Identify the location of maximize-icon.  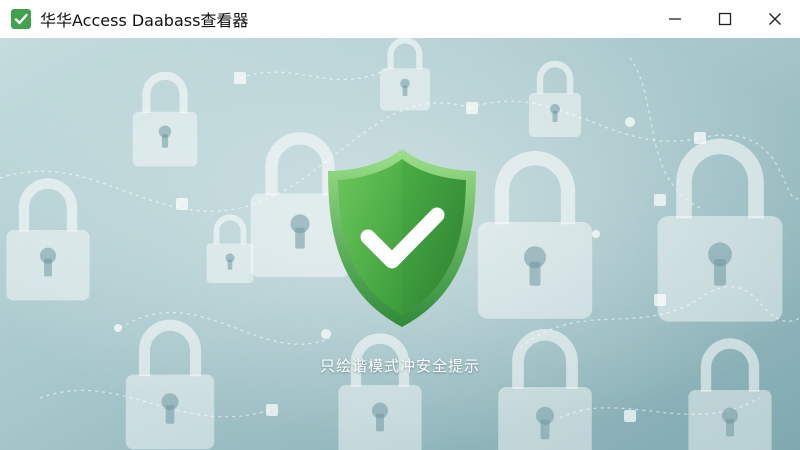
(725, 19).